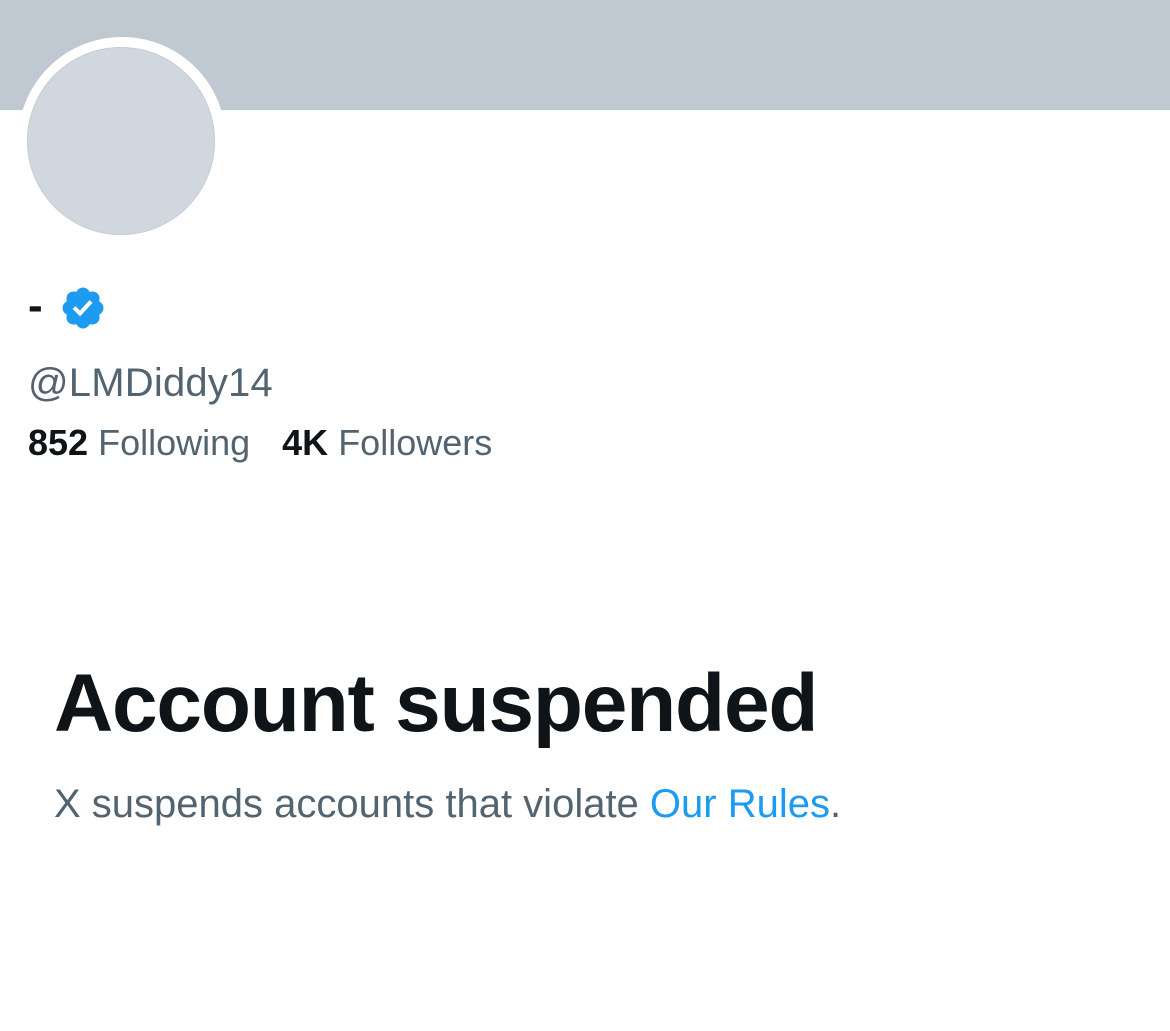  I want to click on suspension-title: Account suspended, so click(436, 703).